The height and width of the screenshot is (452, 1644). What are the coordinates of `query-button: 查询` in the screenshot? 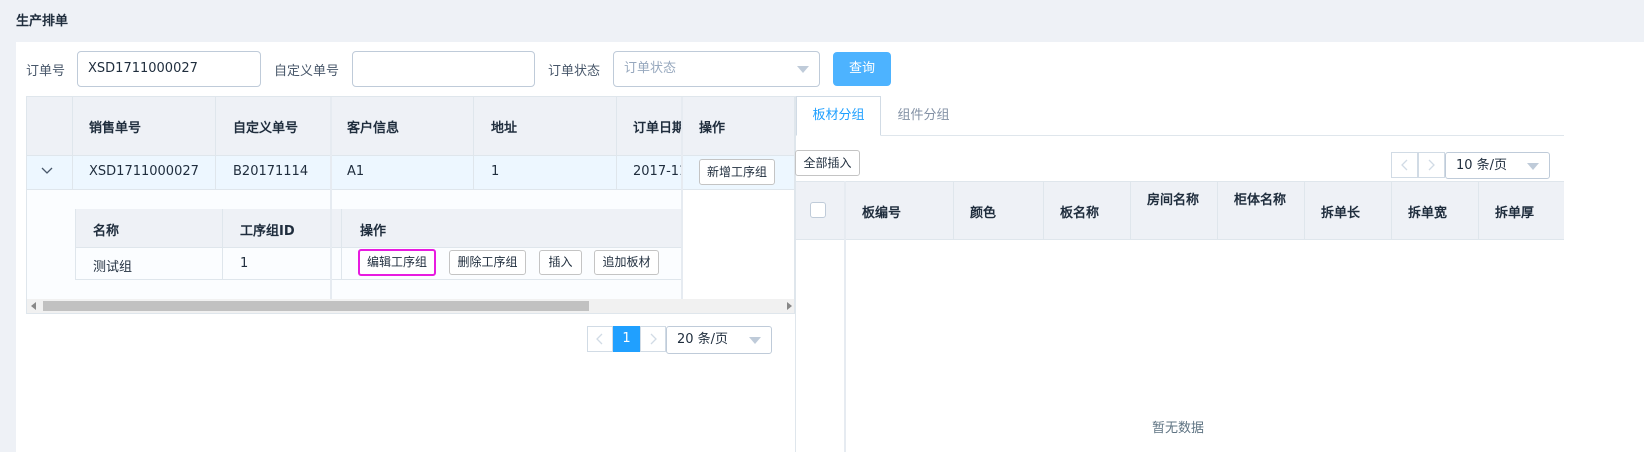 It's located at (862, 69).